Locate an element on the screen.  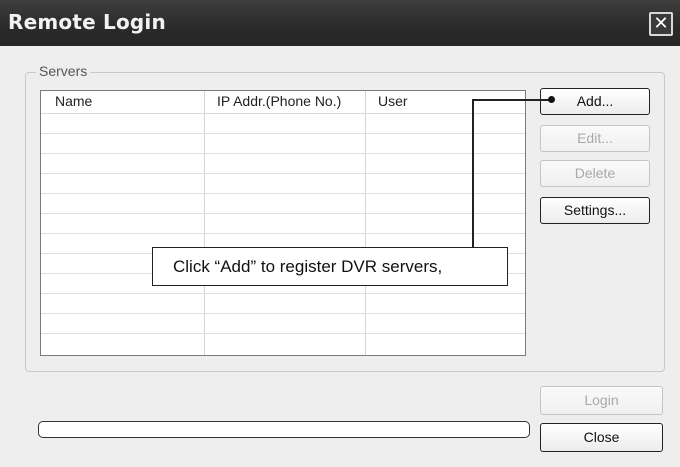
column-header-user: User is located at coordinates (393, 101).